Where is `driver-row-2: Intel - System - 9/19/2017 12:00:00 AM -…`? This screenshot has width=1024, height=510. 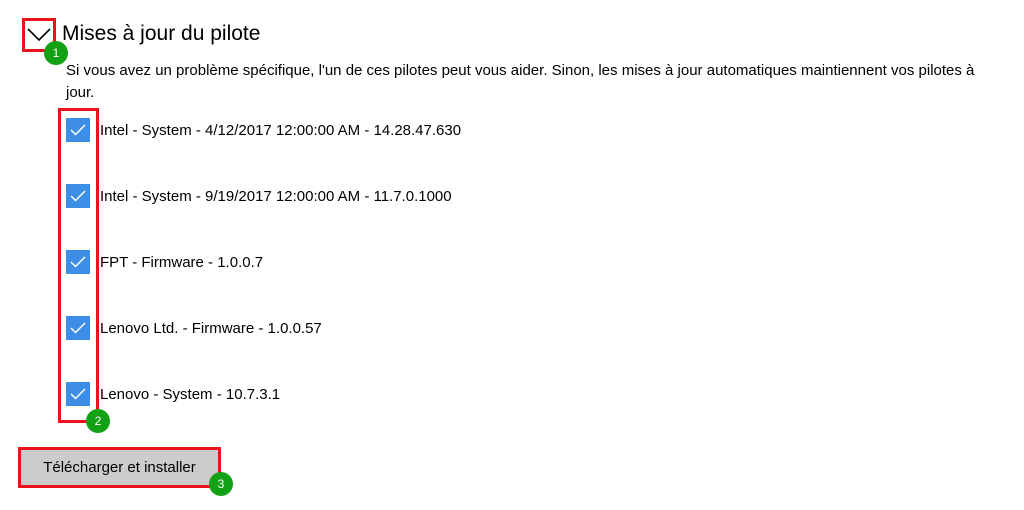 driver-row-2: Intel - System - 9/19/2017 12:00:00 AM -… is located at coordinates (259, 196).